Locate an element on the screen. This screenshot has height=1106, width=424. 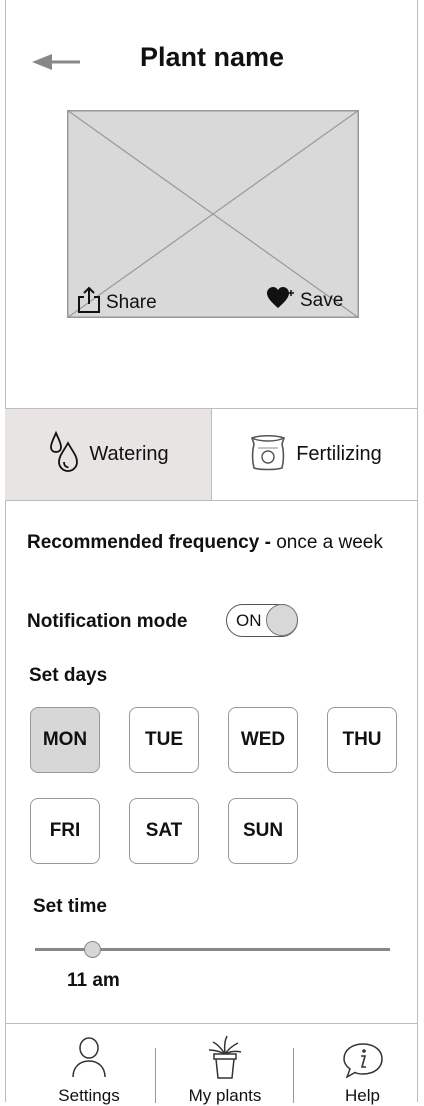
day-button-fri: FRI is located at coordinates (65, 831).